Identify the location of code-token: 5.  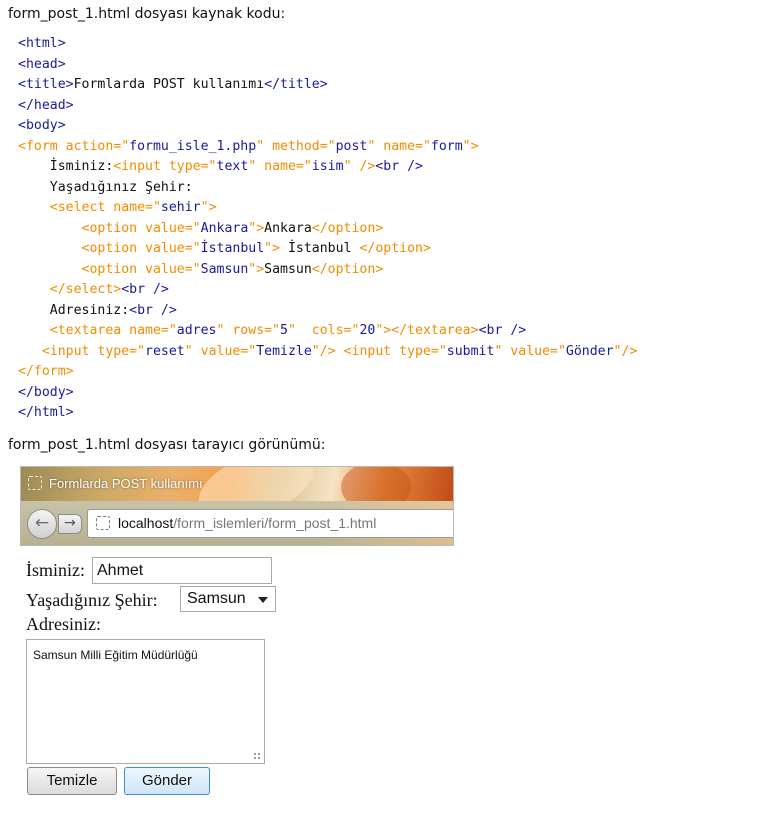
(284, 330).